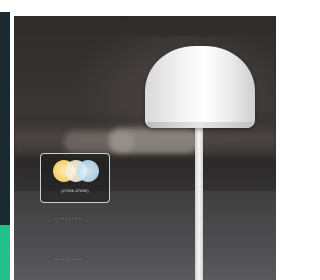 The width and height of the screenshot is (320, 280). What do you see at coordinates (200, 87) in the screenshot?
I see `lamp-shade` at bounding box center [200, 87].